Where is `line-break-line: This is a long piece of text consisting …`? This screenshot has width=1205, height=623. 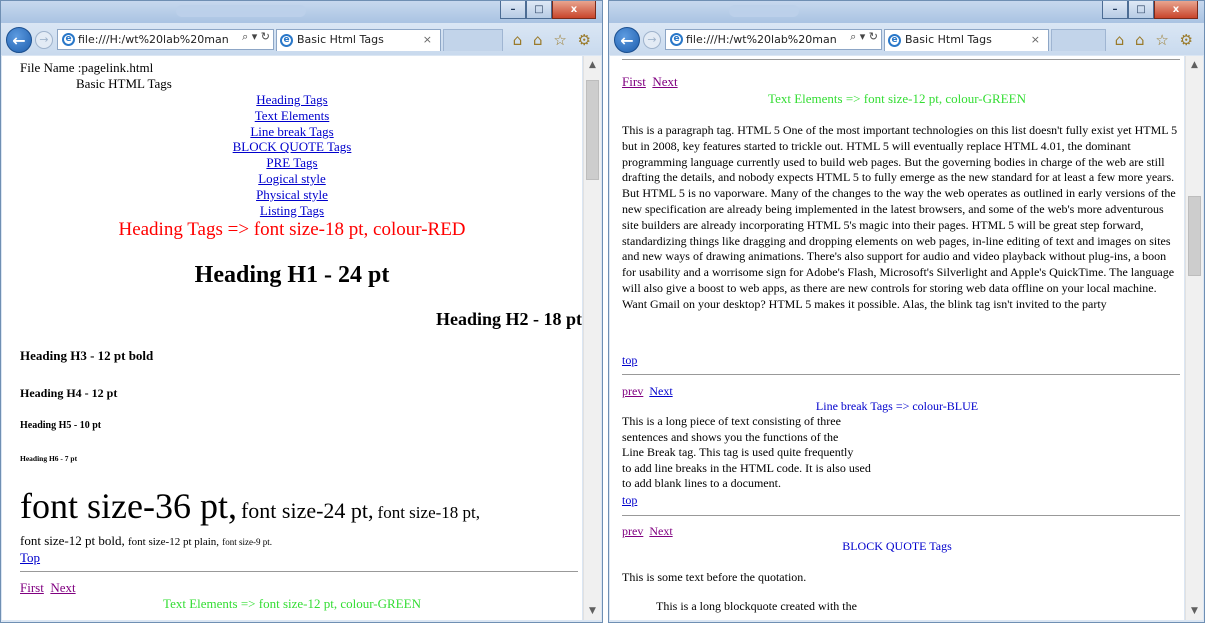 line-break-line: This is a long piece of text consisting … is located at coordinates (731, 421).